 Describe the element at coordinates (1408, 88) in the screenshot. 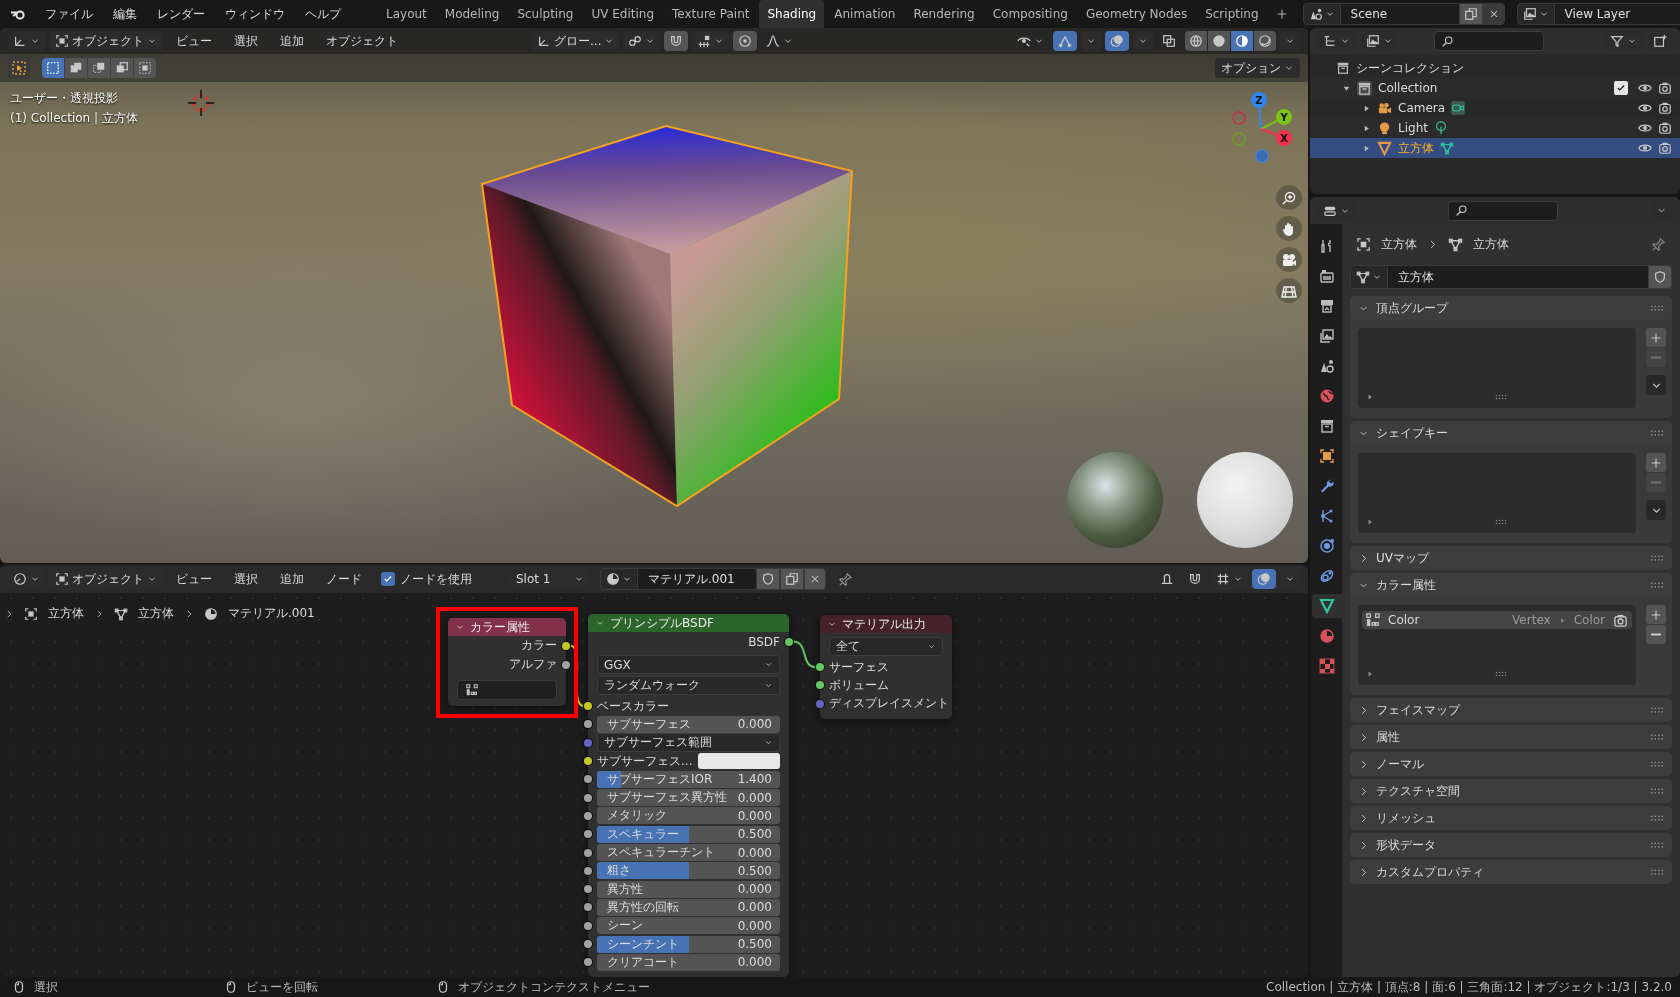

I see `outliner-item-label: Collection` at that location.